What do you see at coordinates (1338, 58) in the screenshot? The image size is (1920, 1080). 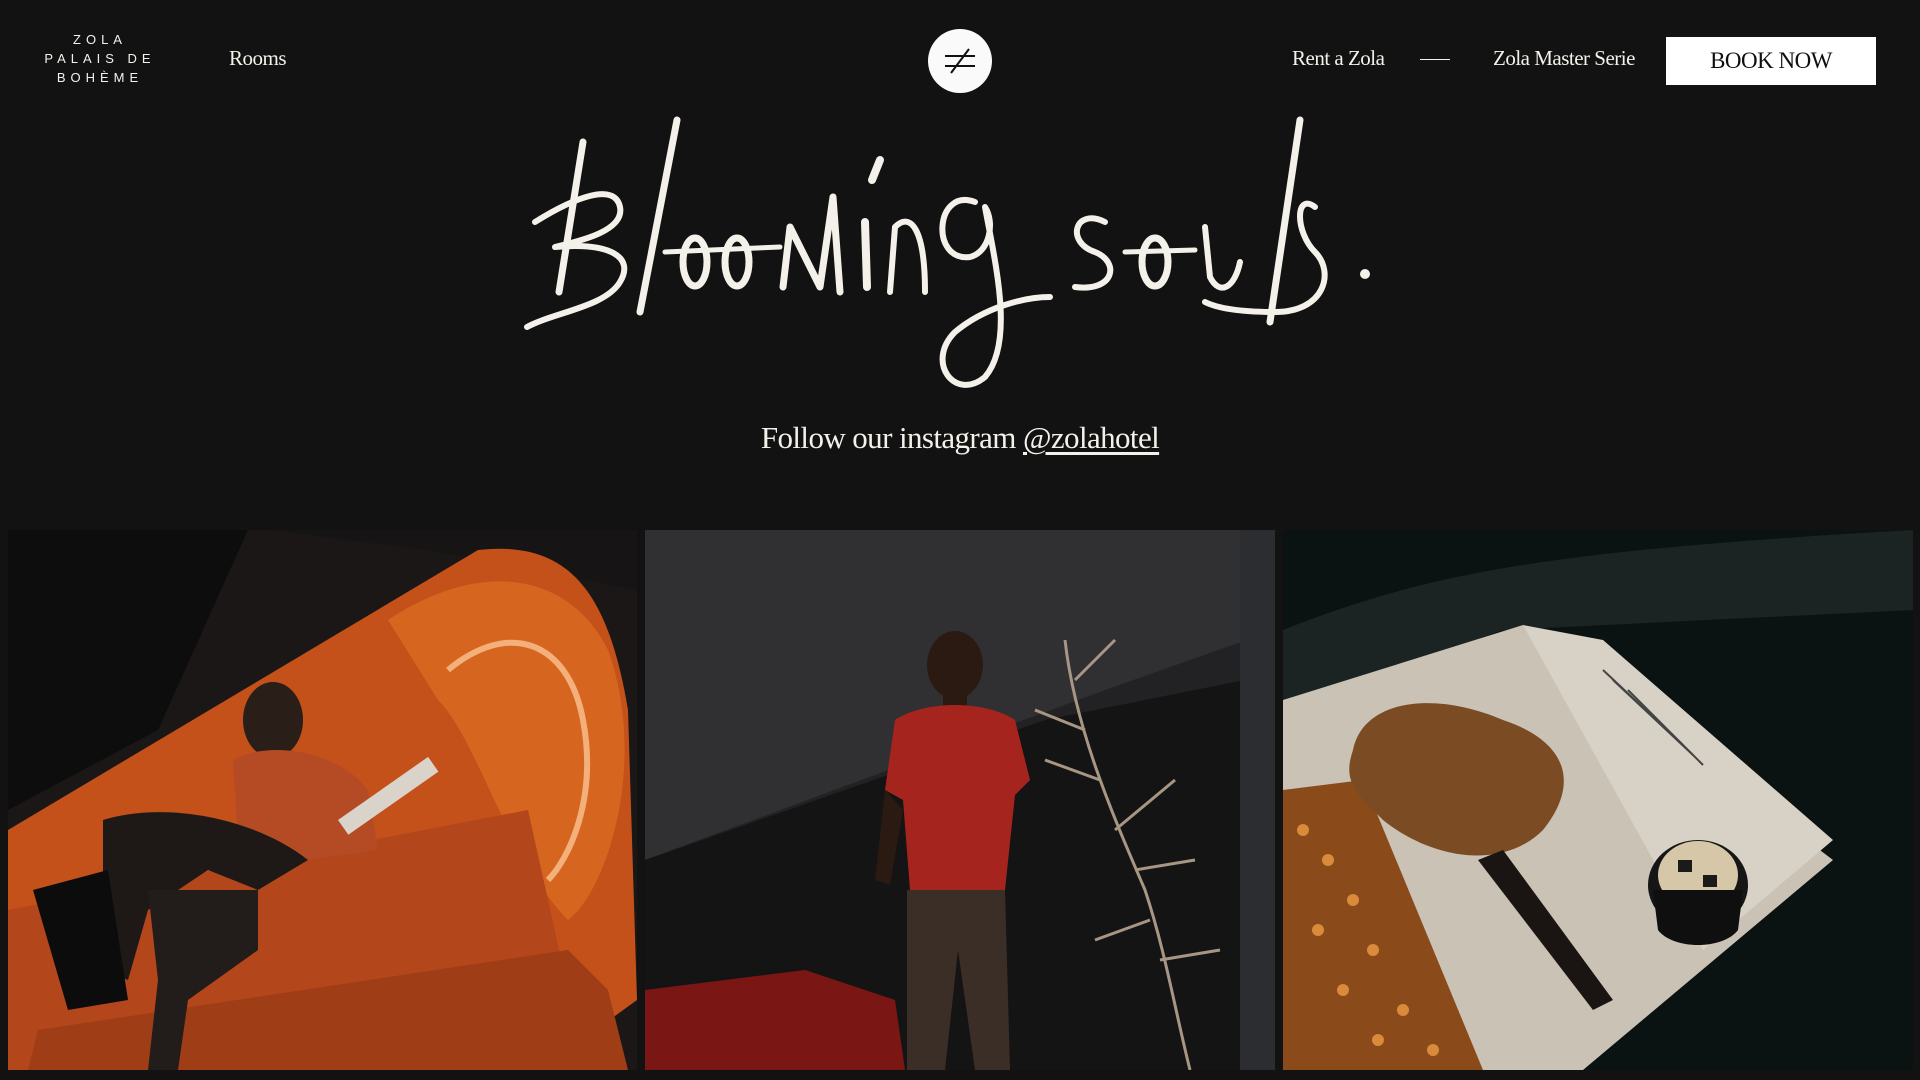 I see `nav-rent-a-zola-link: Rent a Zola` at bounding box center [1338, 58].